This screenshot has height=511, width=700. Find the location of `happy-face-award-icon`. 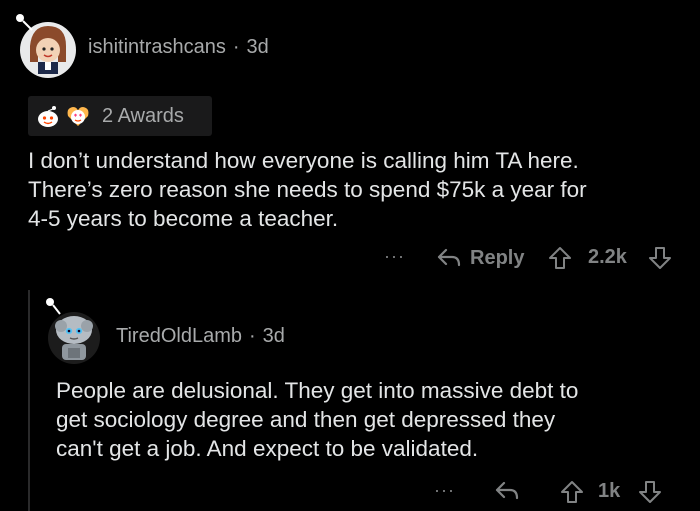

happy-face-award-icon is located at coordinates (48, 116).